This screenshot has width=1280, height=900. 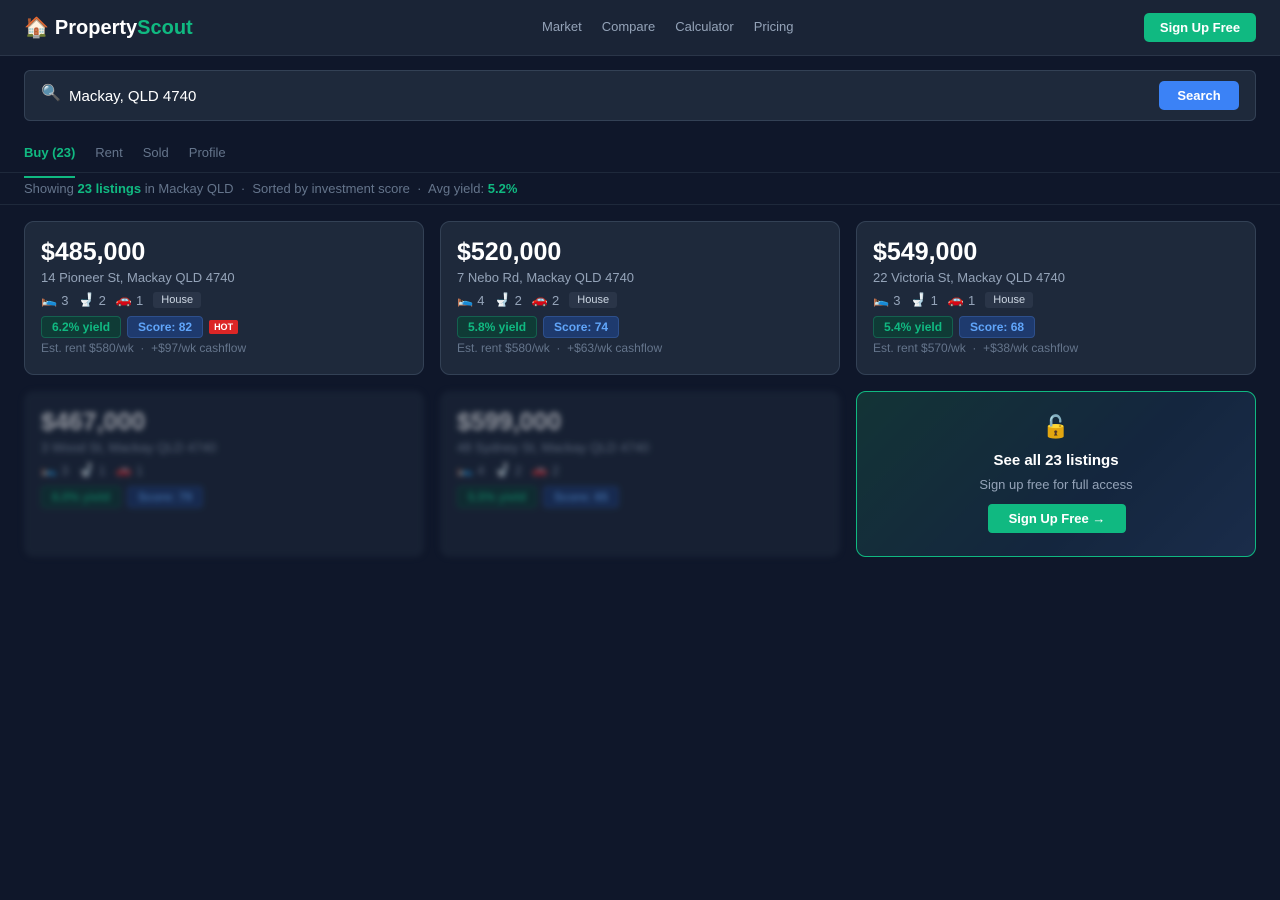 What do you see at coordinates (1056, 460) in the screenshot?
I see `upsell-title: See all 23 listings` at bounding box center [1056, 460].